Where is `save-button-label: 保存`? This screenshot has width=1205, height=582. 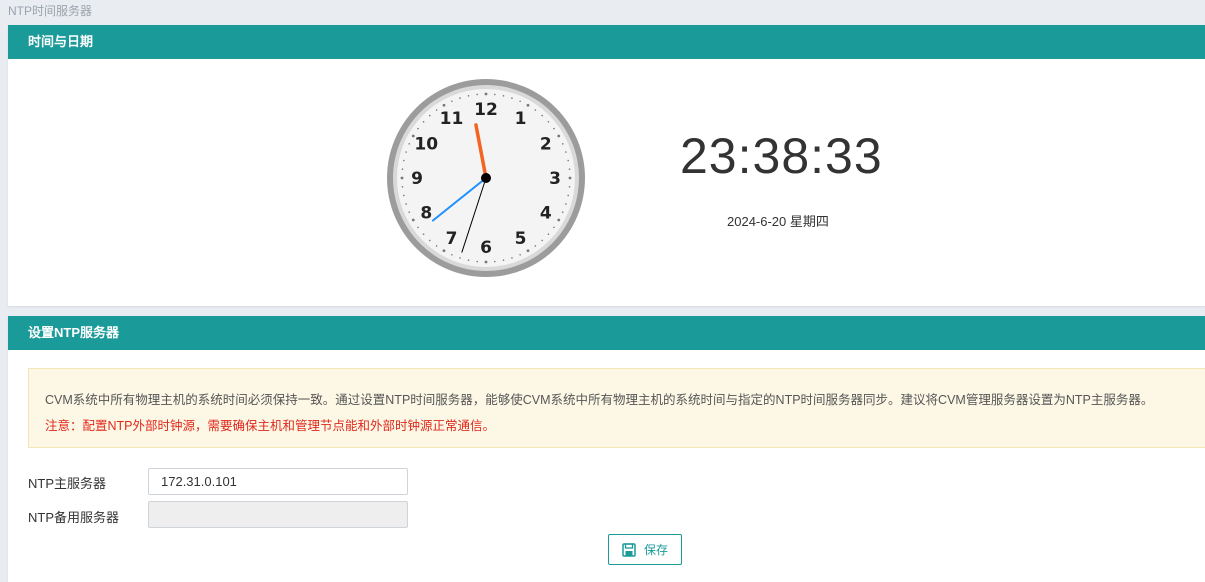 save-button-label: 保存 is located at coordinates (655, 550).